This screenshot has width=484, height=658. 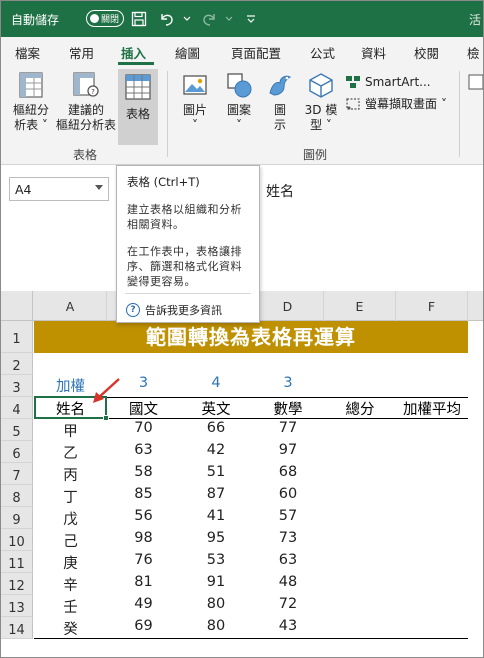 What do you see at coordinates (288, 582) in the screenshot?
I see `data-cell-math: 48` at bounding box center [288, 582].